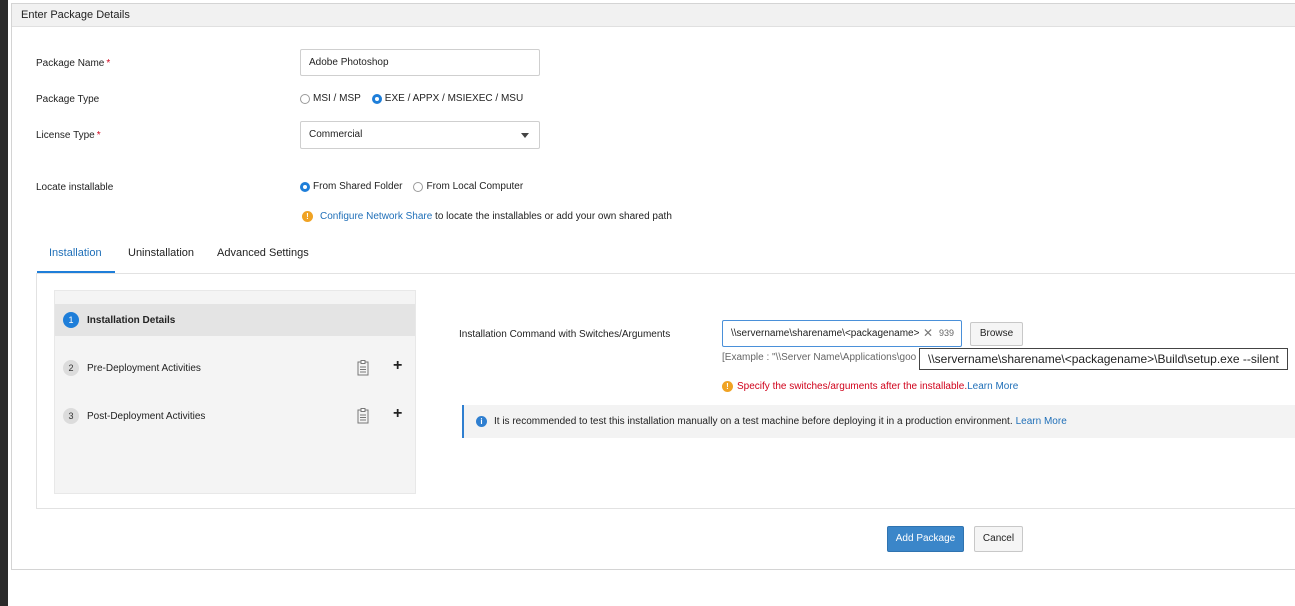 The height and width of the screenshot is (606, 1295). Describe the element at coordinates (454, 98) in the screenshot. I see `radio-exe-appx-label: EXE / APPX / MSIEXEC / MSU` at that location.